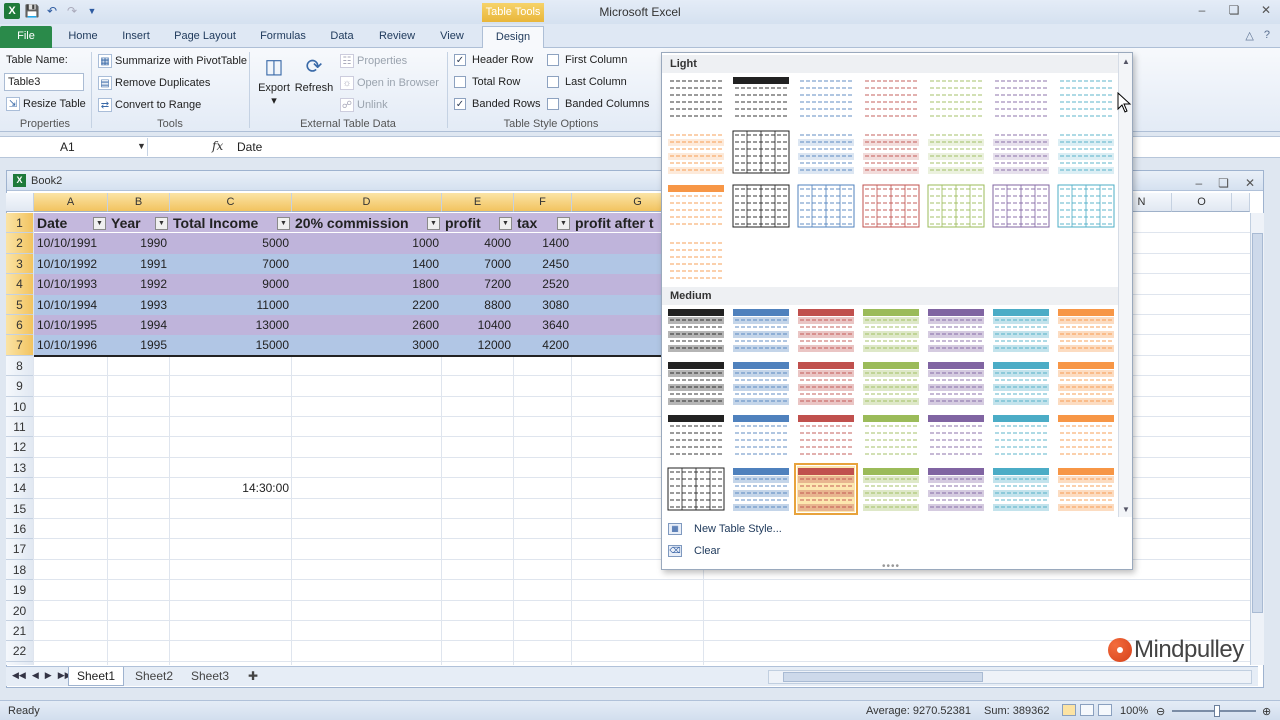  I want to click on row-header: 15, so click(20, 508).